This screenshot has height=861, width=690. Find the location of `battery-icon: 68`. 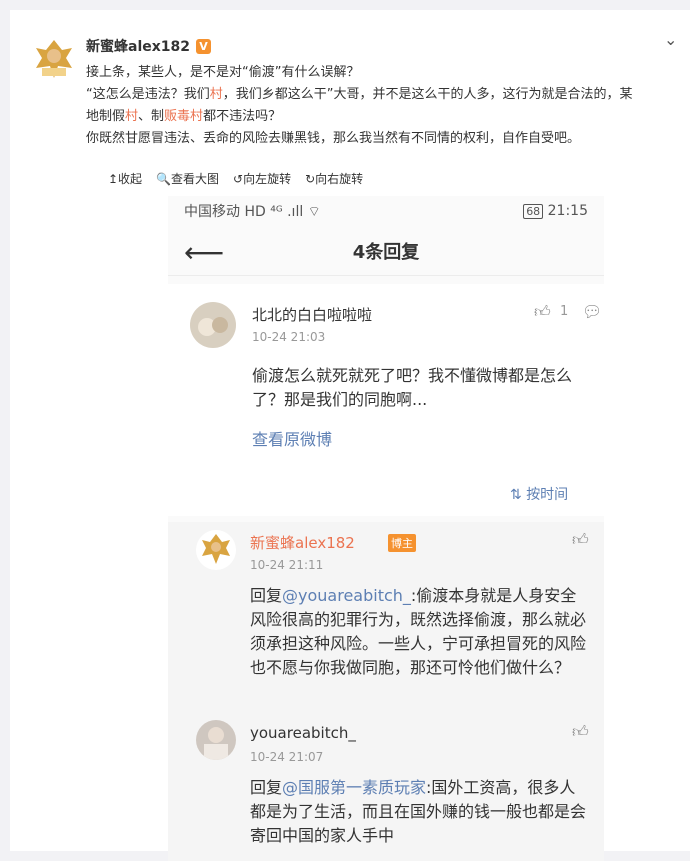

battery-icon: 68 is located at coordinates (533, 211).